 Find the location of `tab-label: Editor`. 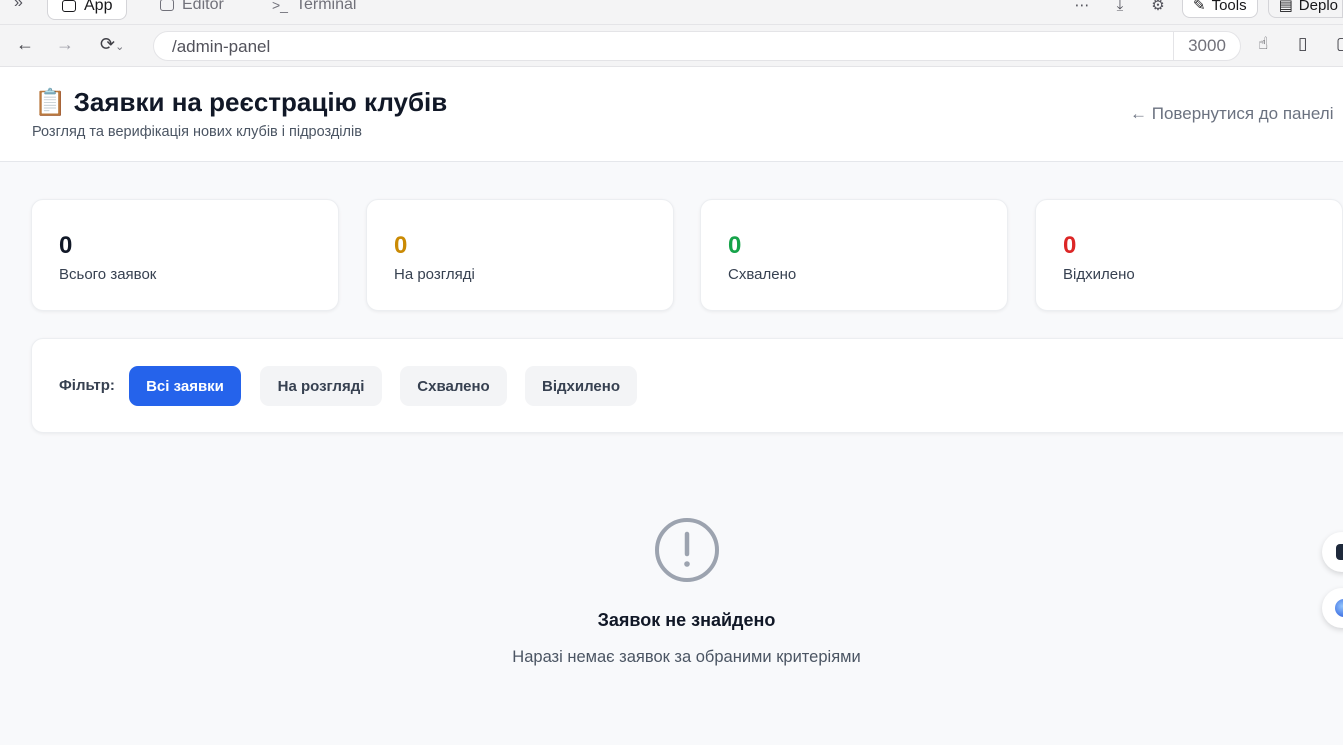

tab-label: Editor is located at coordinates (203, 6).